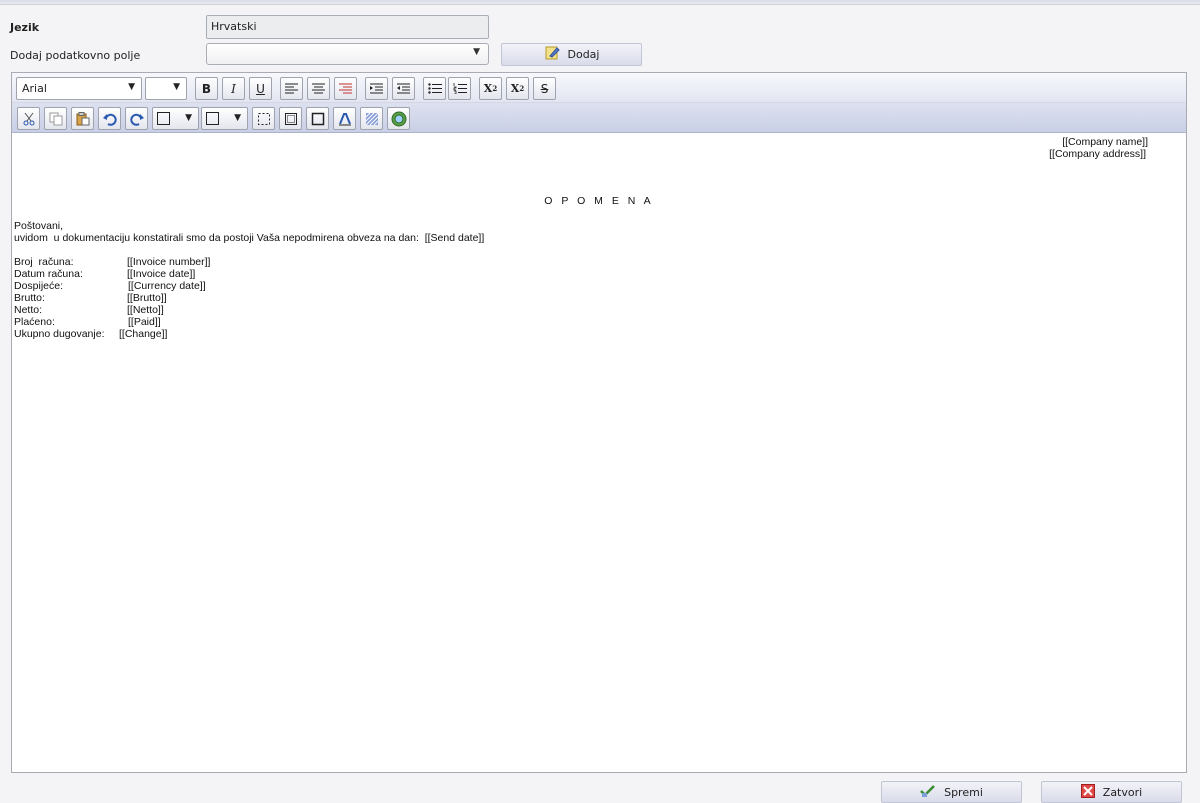 This screenshot has height=803, width=1200. Describe the element at coordinates (376, 88) in the screenshot. I see `indent-icon` at that location.